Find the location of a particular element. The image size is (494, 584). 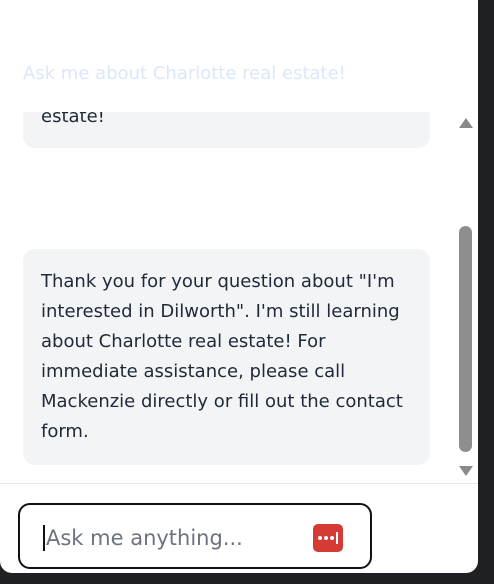

password-dots-icon is located at coordinates (328, 538).